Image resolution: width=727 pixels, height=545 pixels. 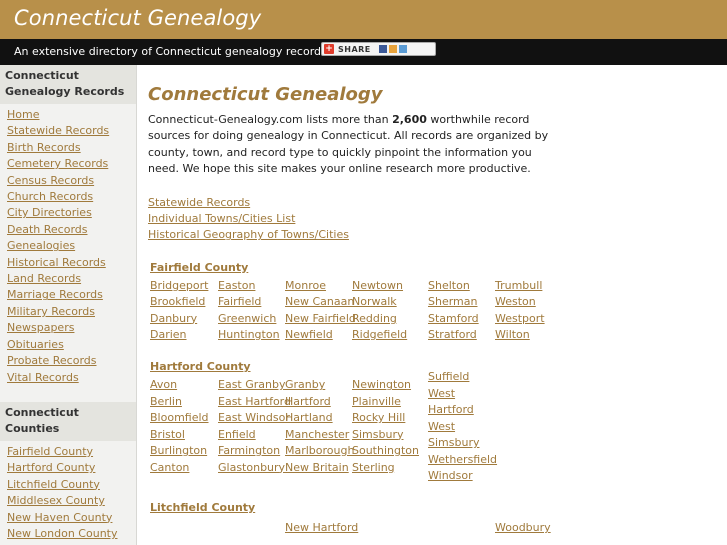 What do you see at coordinates (378, 49) in the screenshot?
I see `share-button: + SHARE` at bounding box center [378, 49].